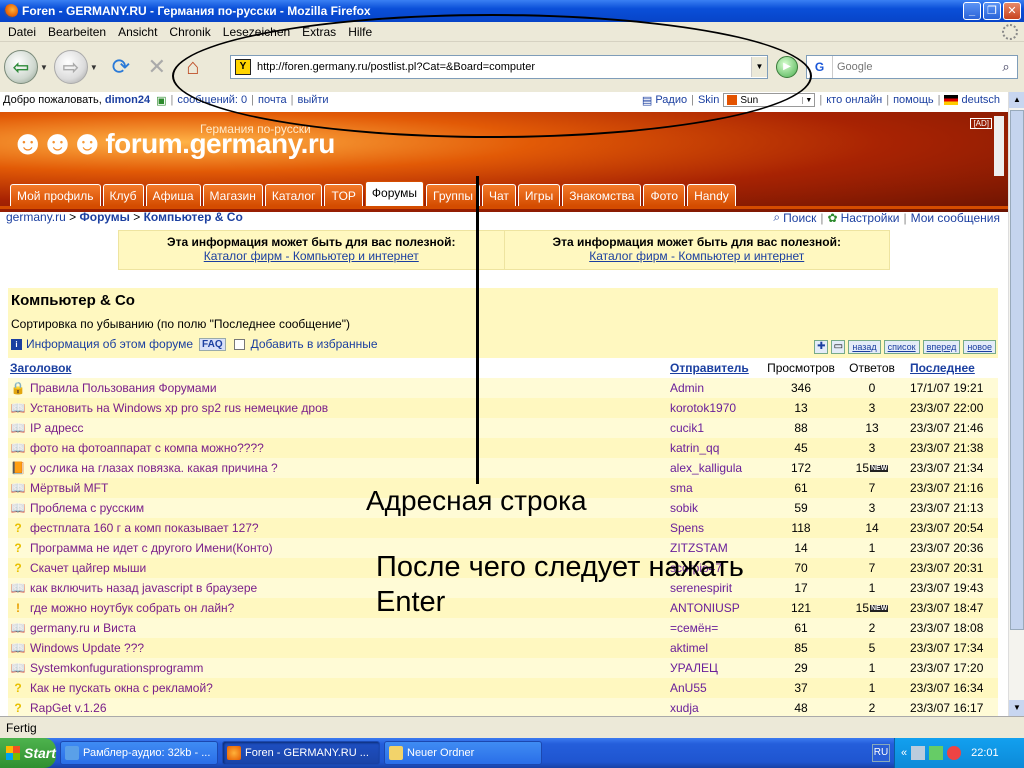  Describe the element at coordinates (83, 628) in the screenshot. I see `thread-title-link: germany.ru и Виста` at that location.